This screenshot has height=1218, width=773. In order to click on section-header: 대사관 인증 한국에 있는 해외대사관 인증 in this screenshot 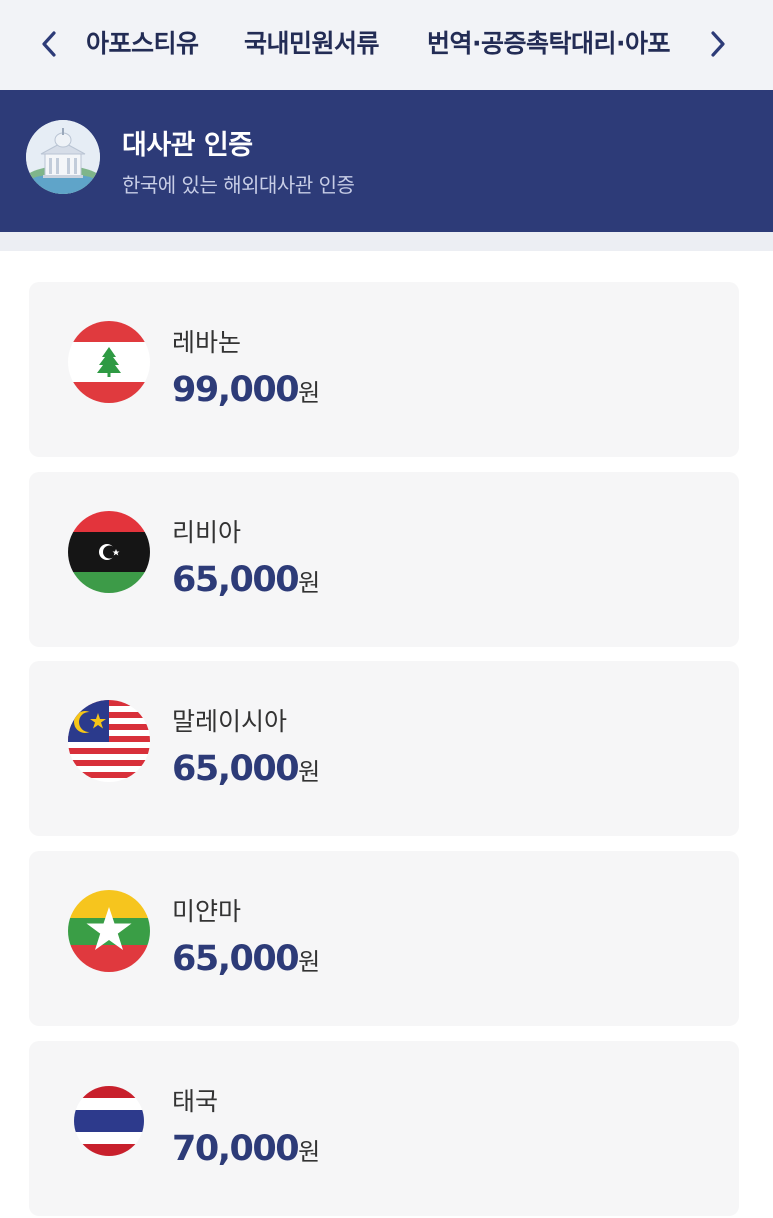, I will do `click(386, 161)`.